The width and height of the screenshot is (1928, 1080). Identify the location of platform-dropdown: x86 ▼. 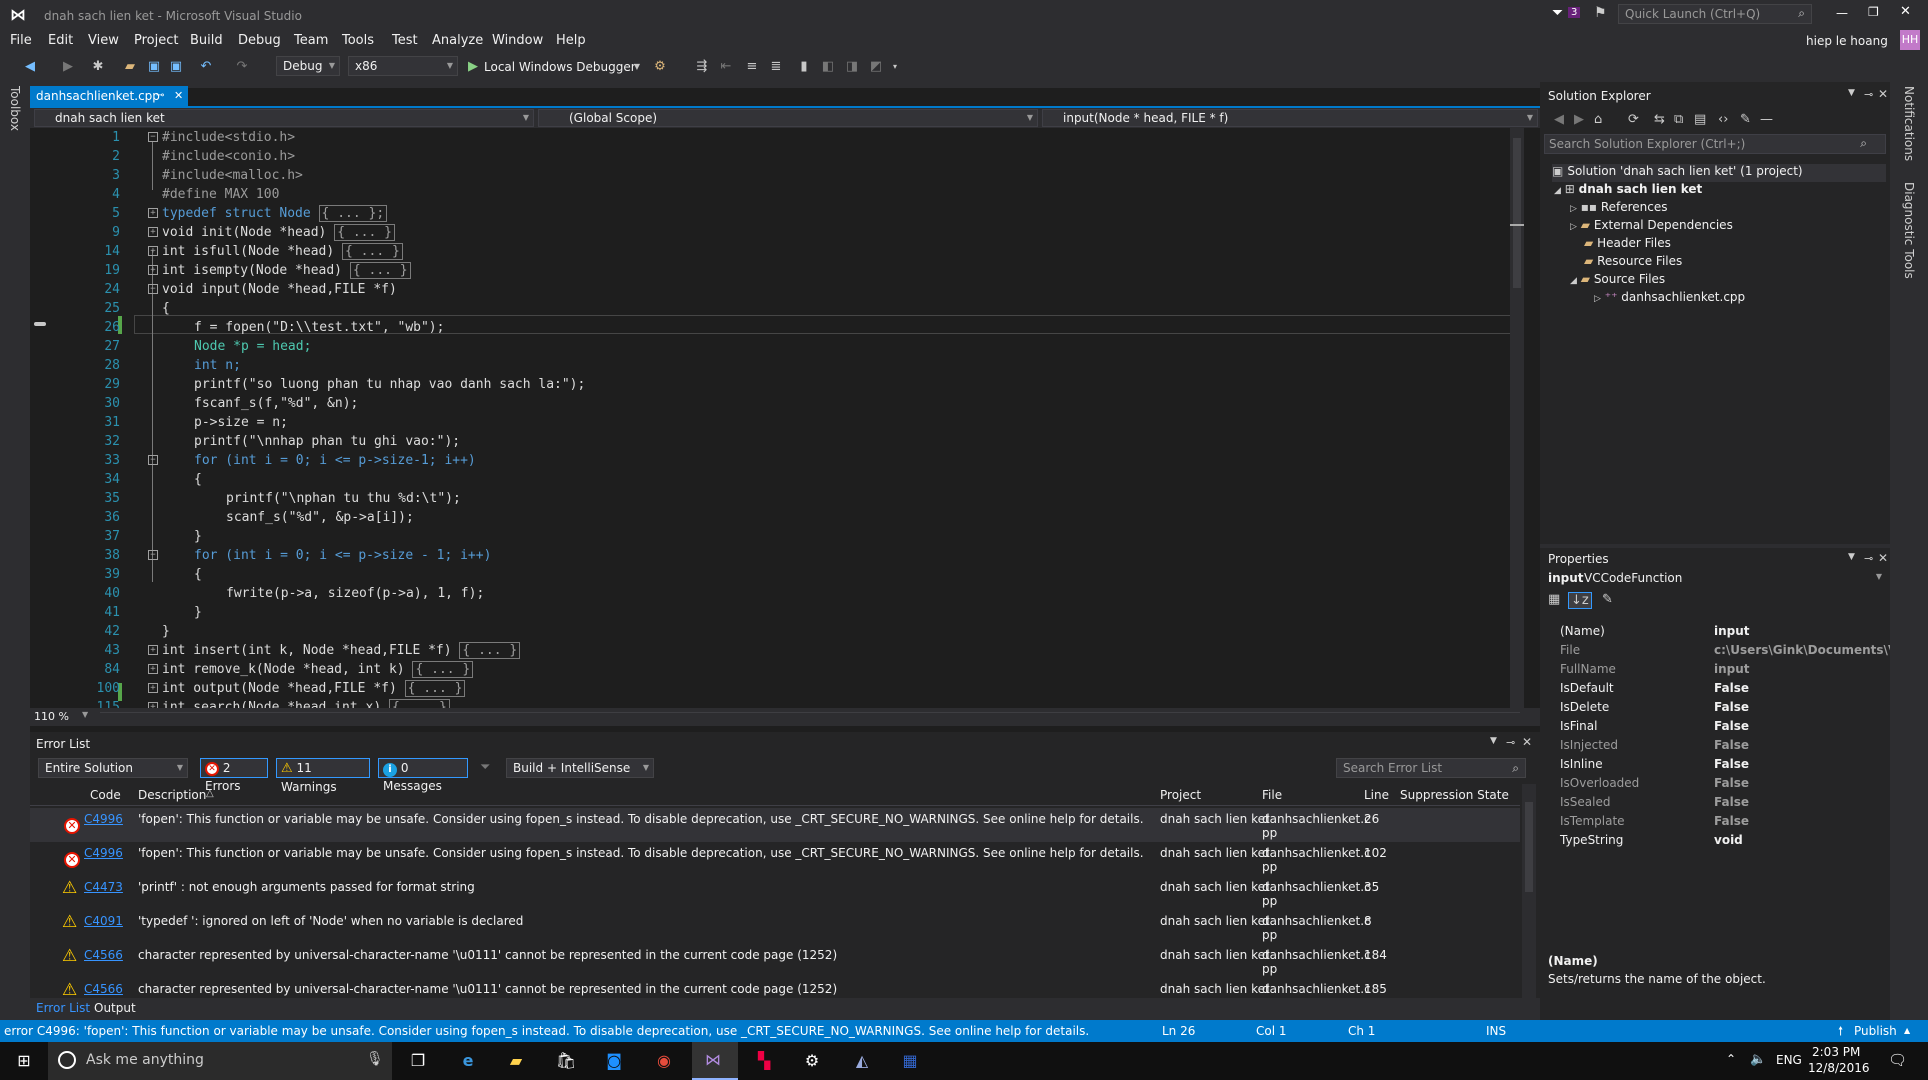
(403, 66).